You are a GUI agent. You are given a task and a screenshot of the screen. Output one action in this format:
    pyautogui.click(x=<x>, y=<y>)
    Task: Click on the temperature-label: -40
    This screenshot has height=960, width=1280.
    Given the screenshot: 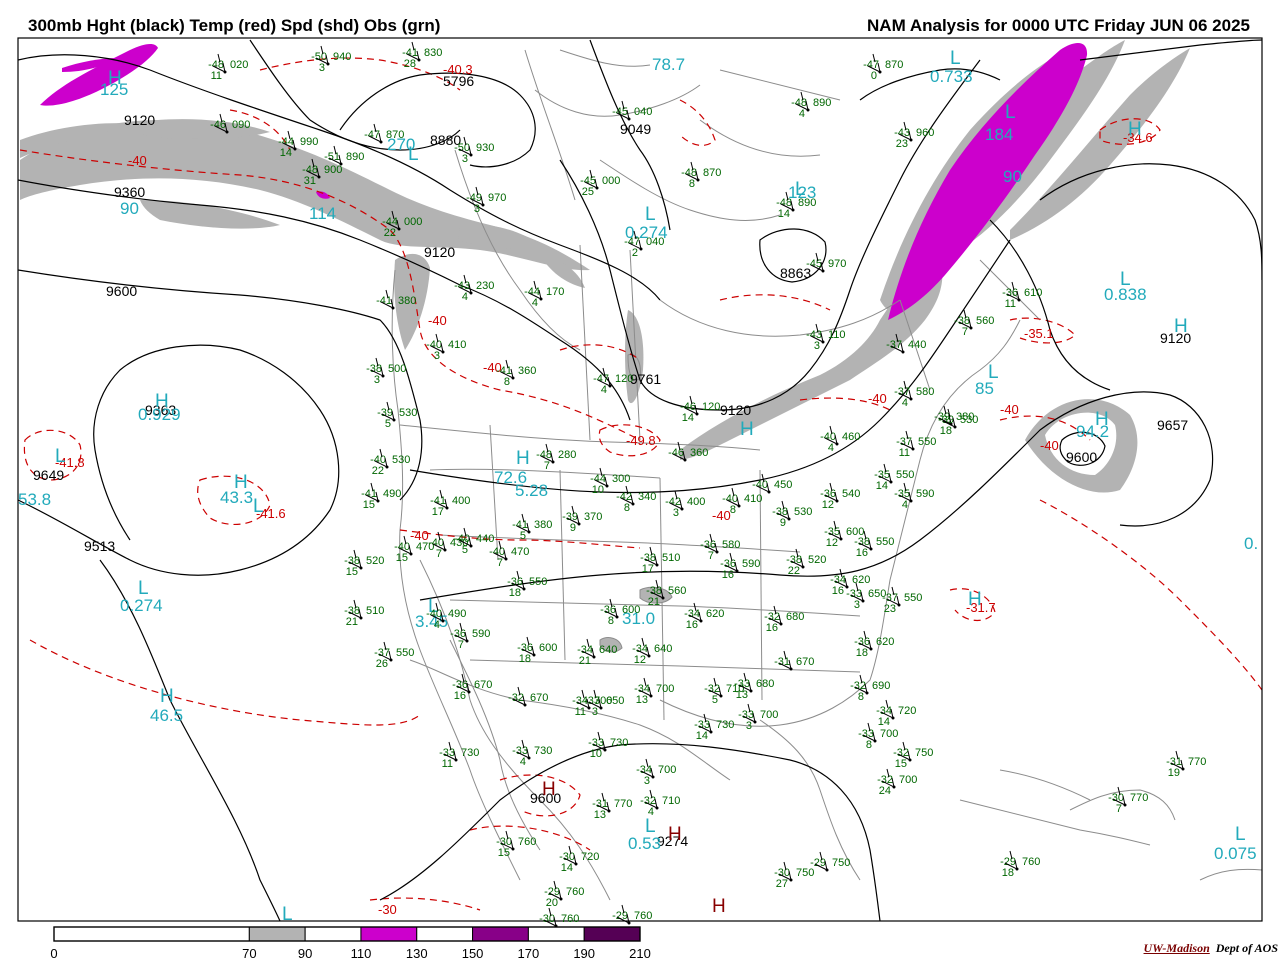 What is the action you would take?
    pyautogui.click(x=1049, y=445)
    